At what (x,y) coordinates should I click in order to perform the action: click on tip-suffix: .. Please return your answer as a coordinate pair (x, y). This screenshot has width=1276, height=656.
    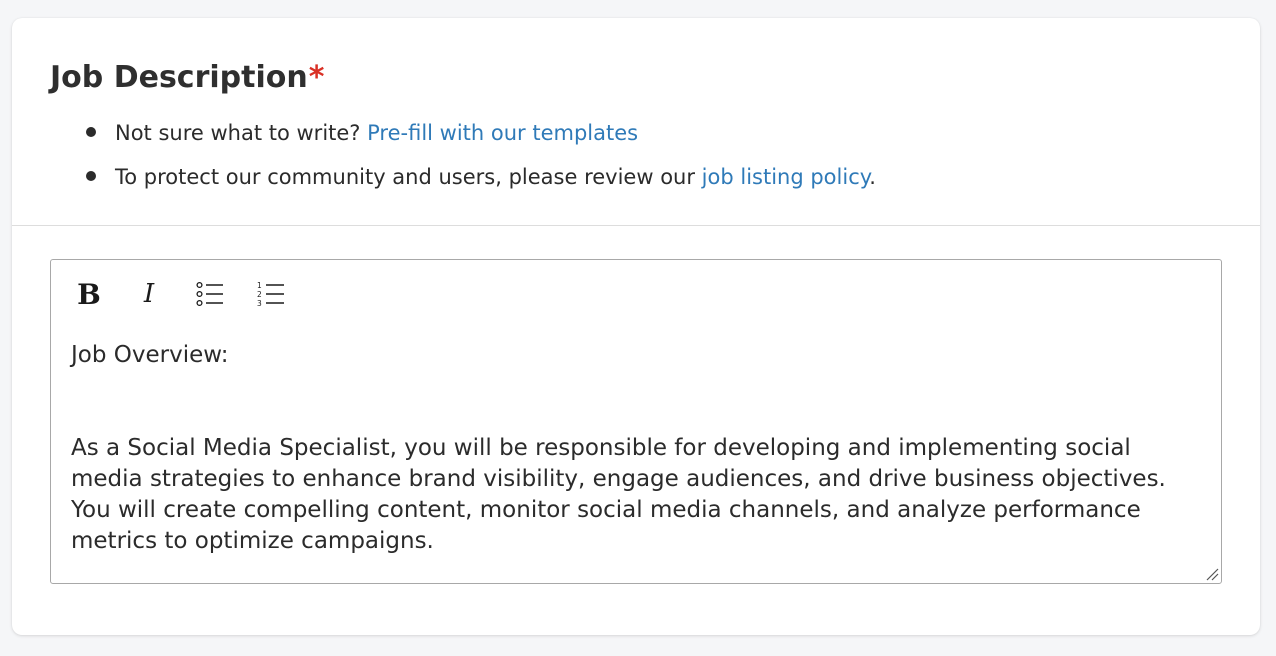
    Looking at the image, I should click on (872, 177).